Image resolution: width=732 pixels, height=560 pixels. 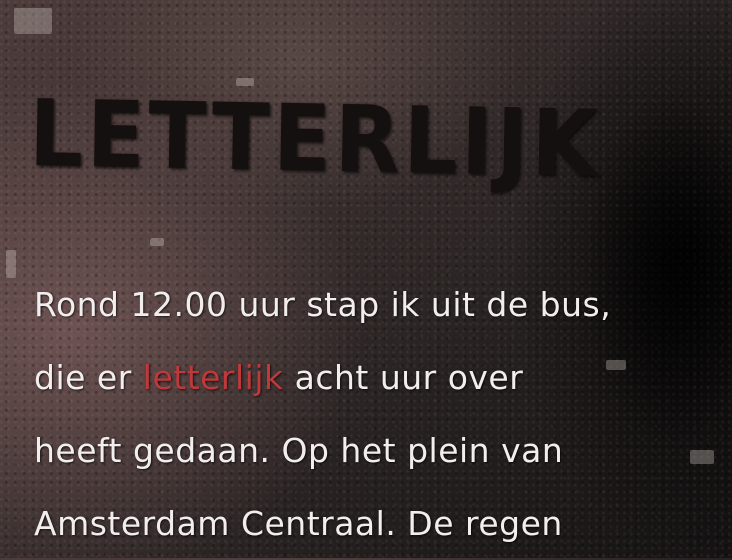 I want to click on highlighted-word: letterlijk, so click(x=213, y=377).